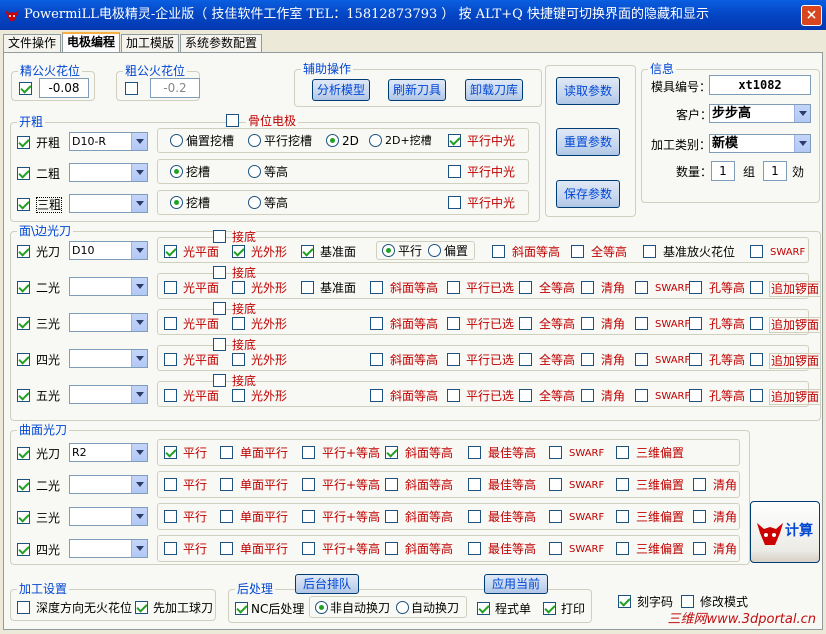 This screenshot has width=826, height=634. What do you see at coordinates (308, 452) in the screenshot?
I see `curve1-pareq-checkbox` at bounding box center [308, 452].